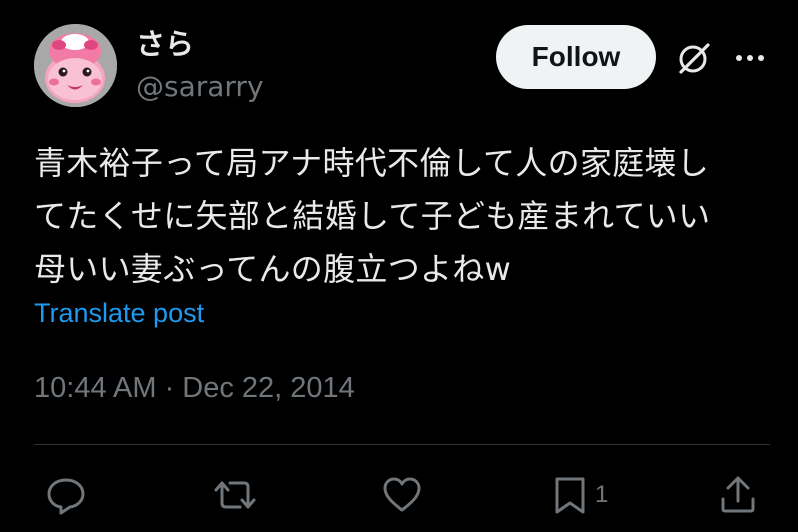 The width and height of the screenshot is (798, 532). What do you see at coordinates (576, 57) in the screenshot?
I see `follow-button: Follow` at bounding box center [576, 57].